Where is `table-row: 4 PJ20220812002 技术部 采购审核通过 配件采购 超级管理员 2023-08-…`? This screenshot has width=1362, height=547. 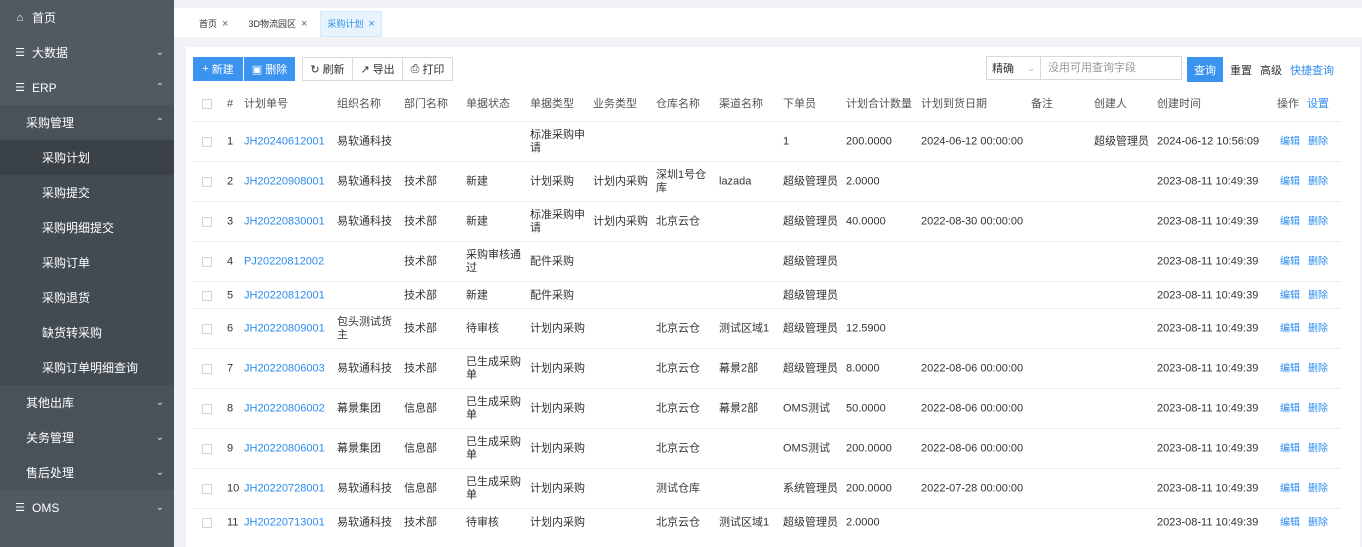
table-row: 4 PJ20220812002 技术部 采购审核通过 配件采购 超级管理员 2023-08-… is located at coordinates (767, 261).